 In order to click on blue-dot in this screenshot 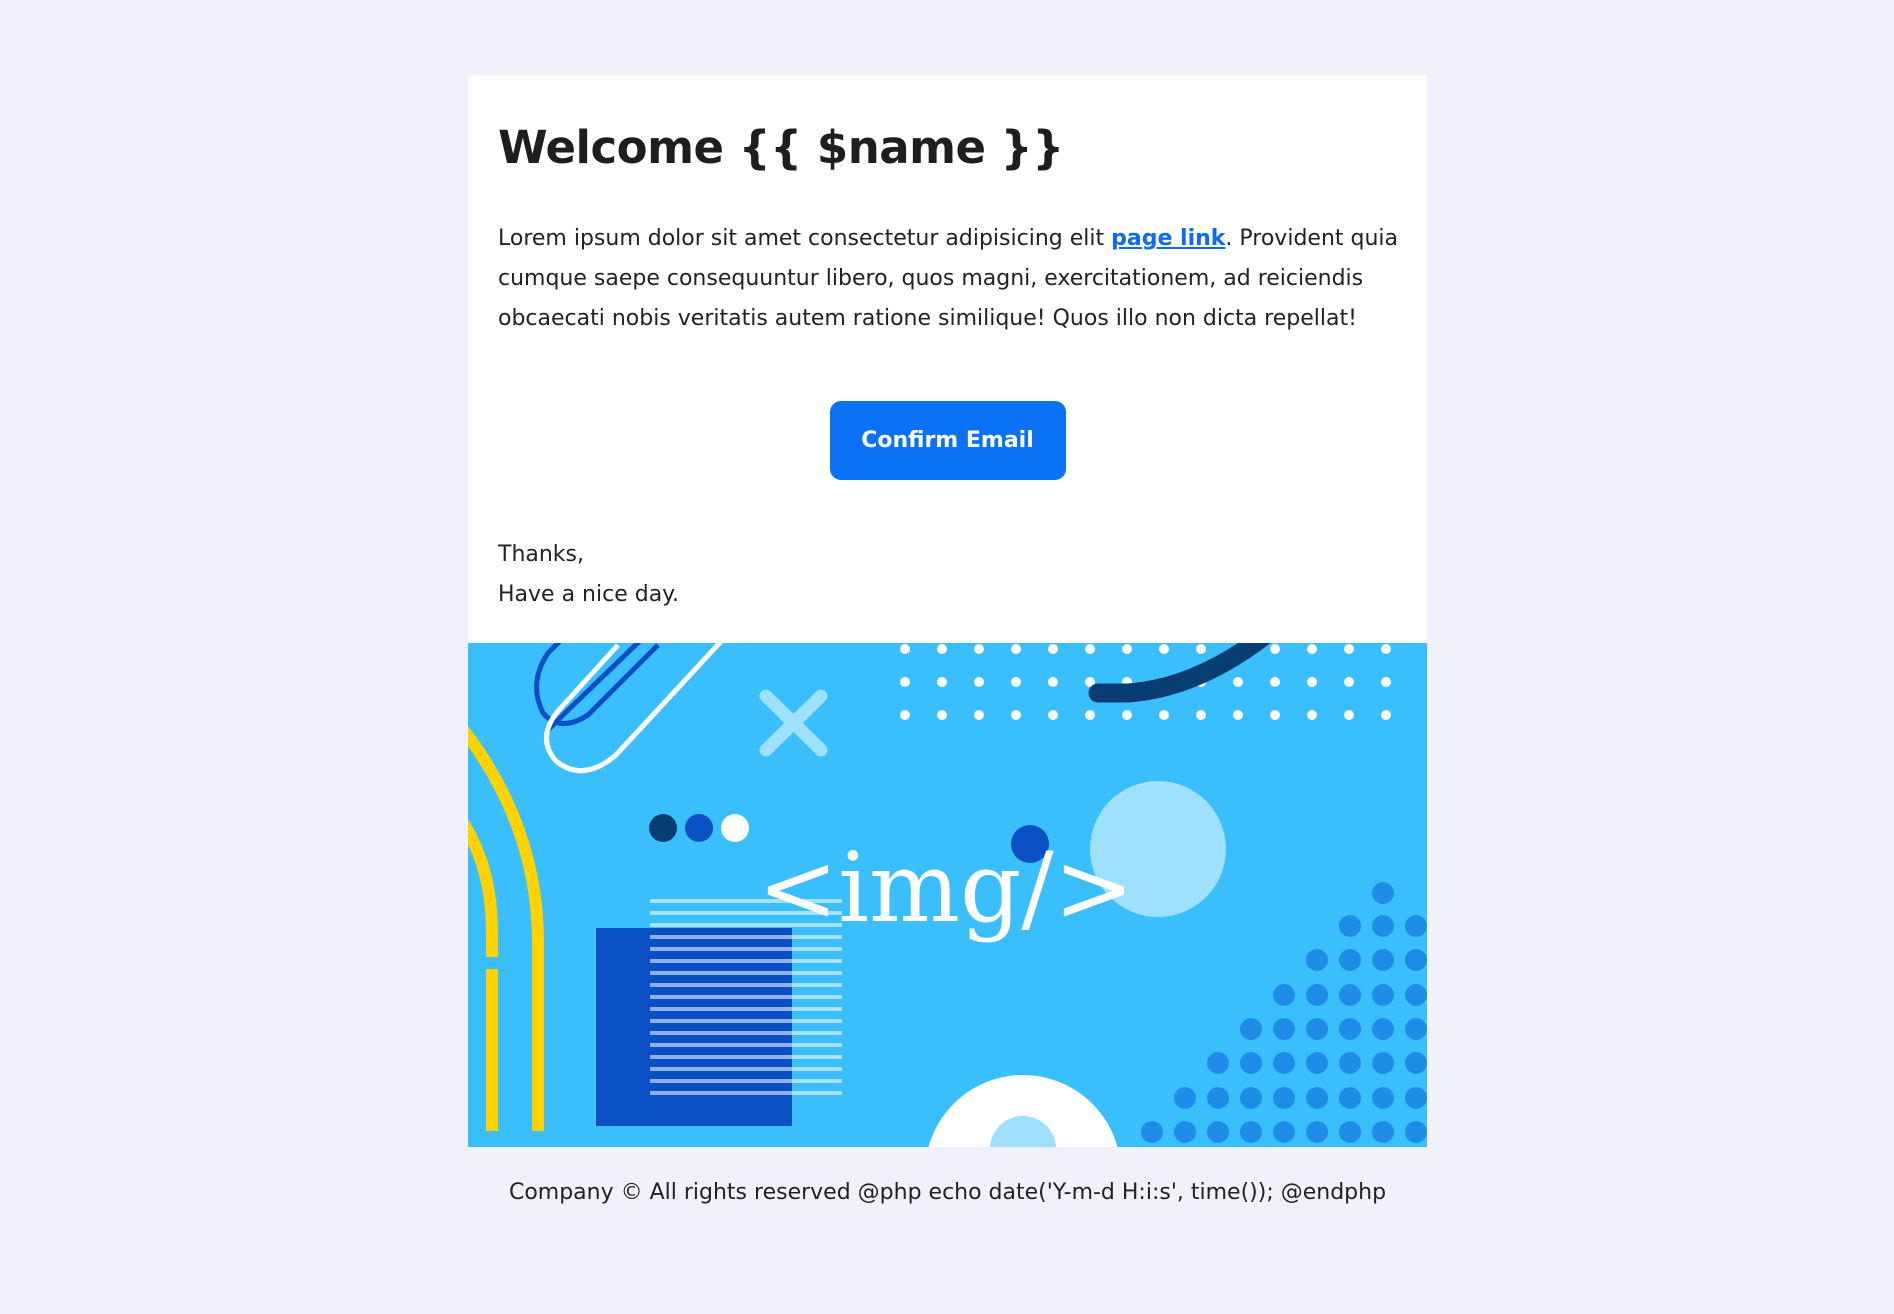, I will do `click(699, 828)`.